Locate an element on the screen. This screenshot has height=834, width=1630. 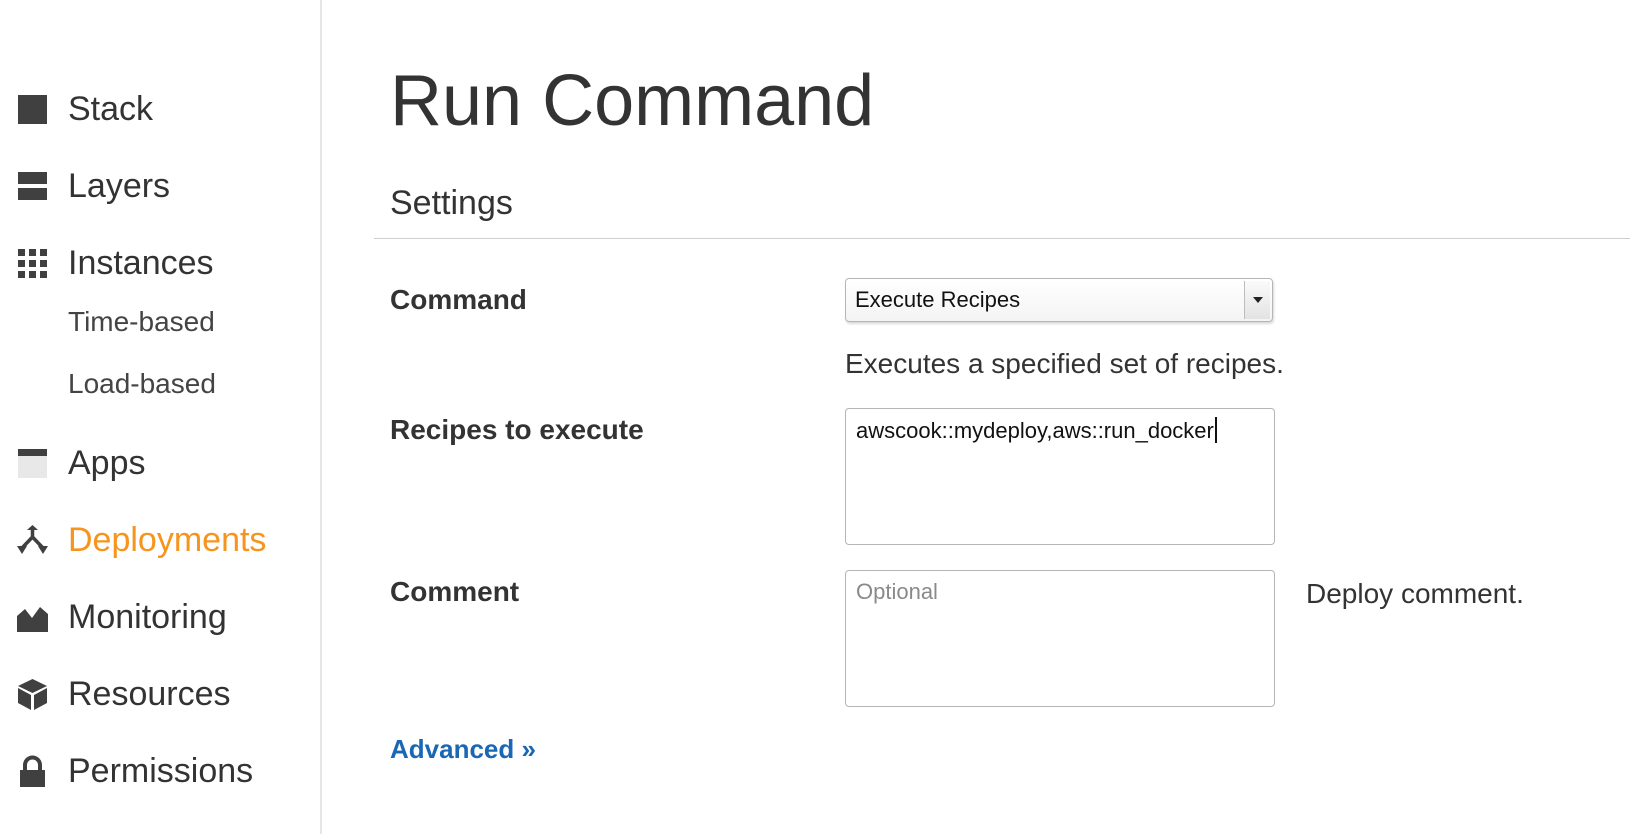
sidebar-item-permissions: Permissions is located at coordinates (160, 771).